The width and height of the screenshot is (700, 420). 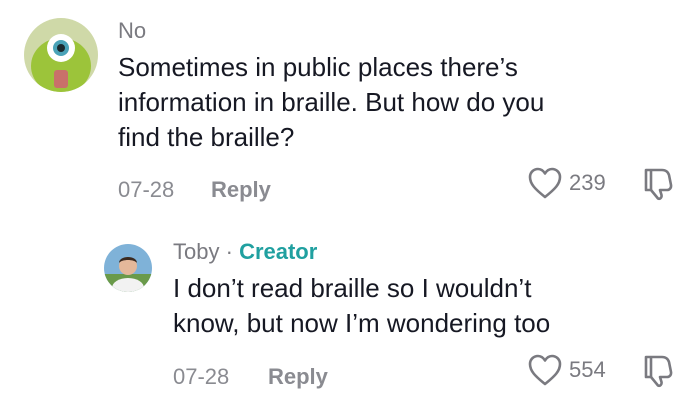 I want to click on reply-like-count: 554, so click(x=587, y=369).